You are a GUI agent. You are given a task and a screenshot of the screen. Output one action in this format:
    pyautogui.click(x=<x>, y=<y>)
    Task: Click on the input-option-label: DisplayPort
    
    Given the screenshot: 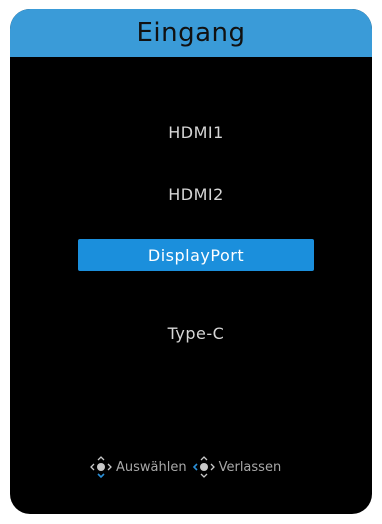 What is the action you would take?
    pyautogui.click(x=196, y=255)
    